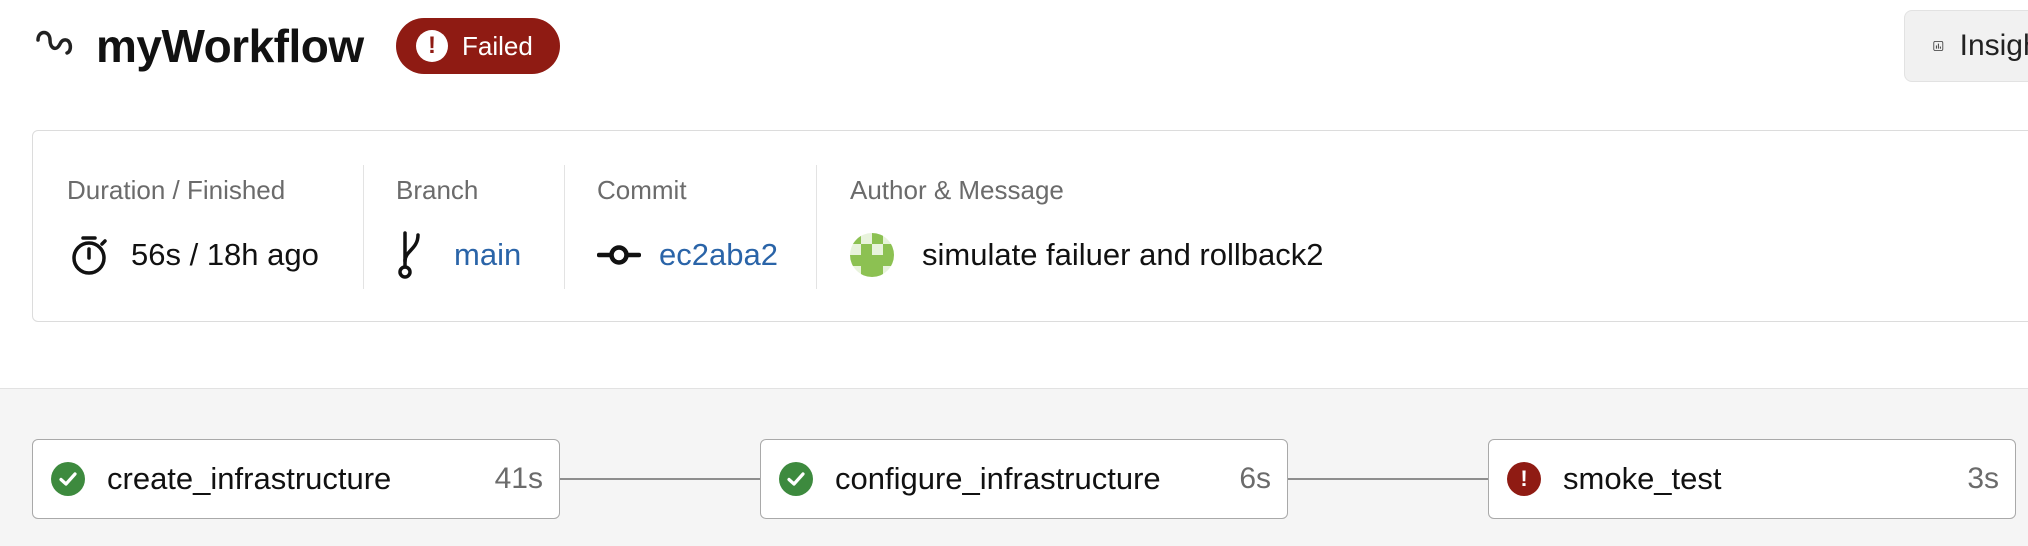 This screenshot has height=546, width=2028. I want to click on duration-value-row: 56s / 18h ago, so click(193, 255).